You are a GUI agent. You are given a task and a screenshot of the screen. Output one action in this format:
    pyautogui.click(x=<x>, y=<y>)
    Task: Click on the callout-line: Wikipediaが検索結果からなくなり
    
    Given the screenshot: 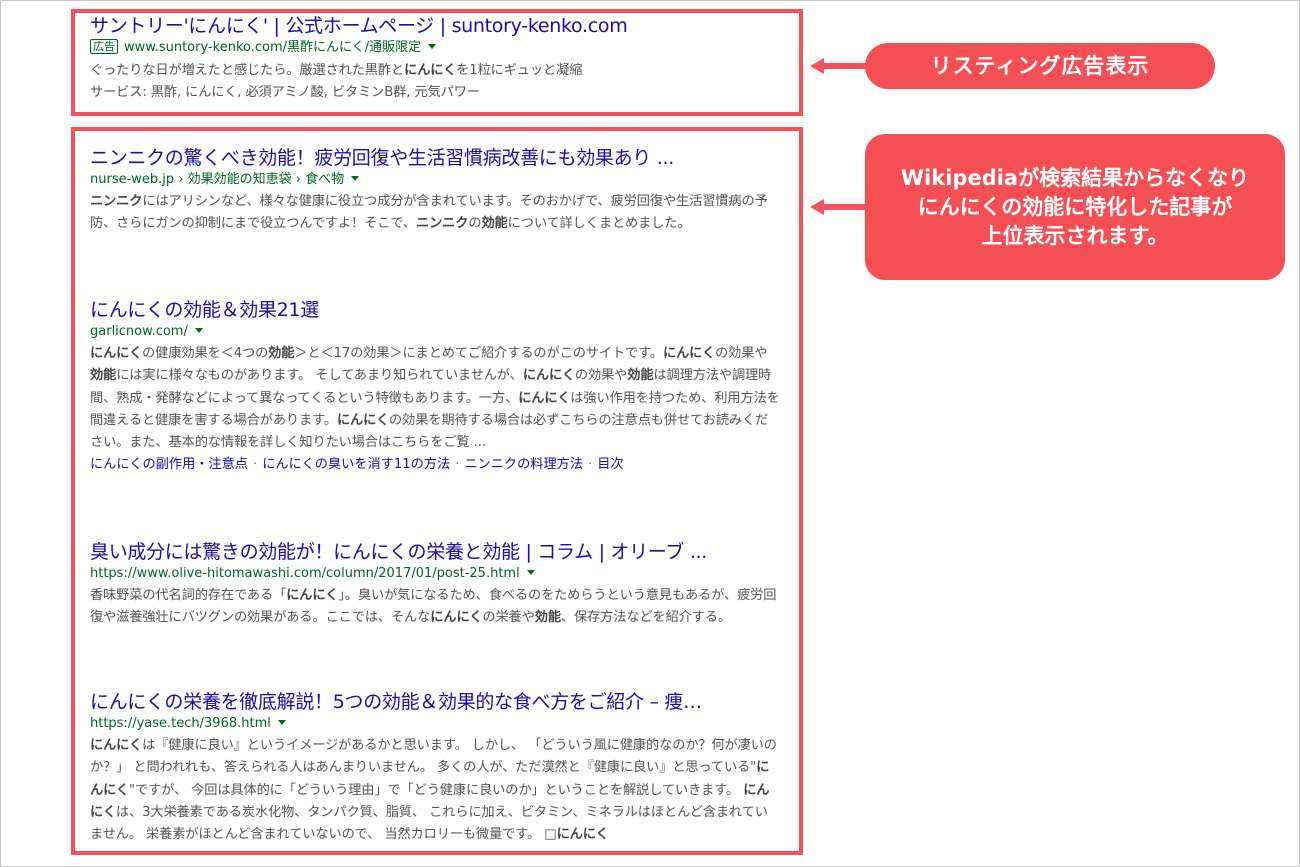 What is the action you would take?
    pyautogui.click(x=1075, y=178)
    